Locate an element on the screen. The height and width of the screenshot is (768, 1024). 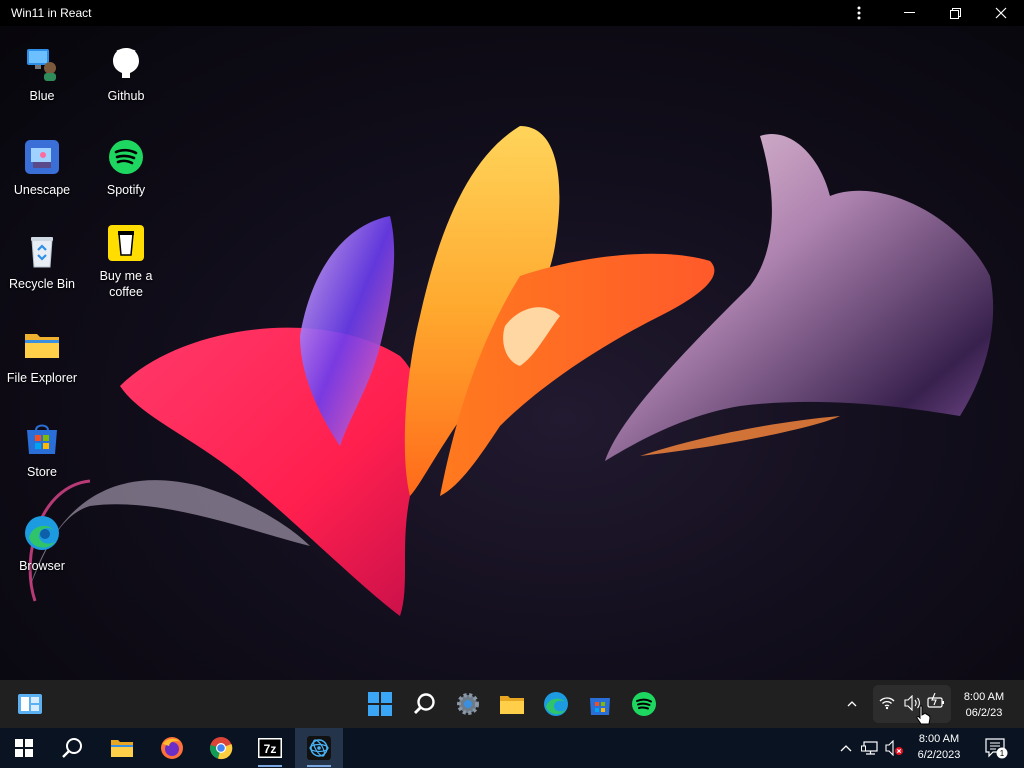
settings-icon is located at coordinates (468, 704).